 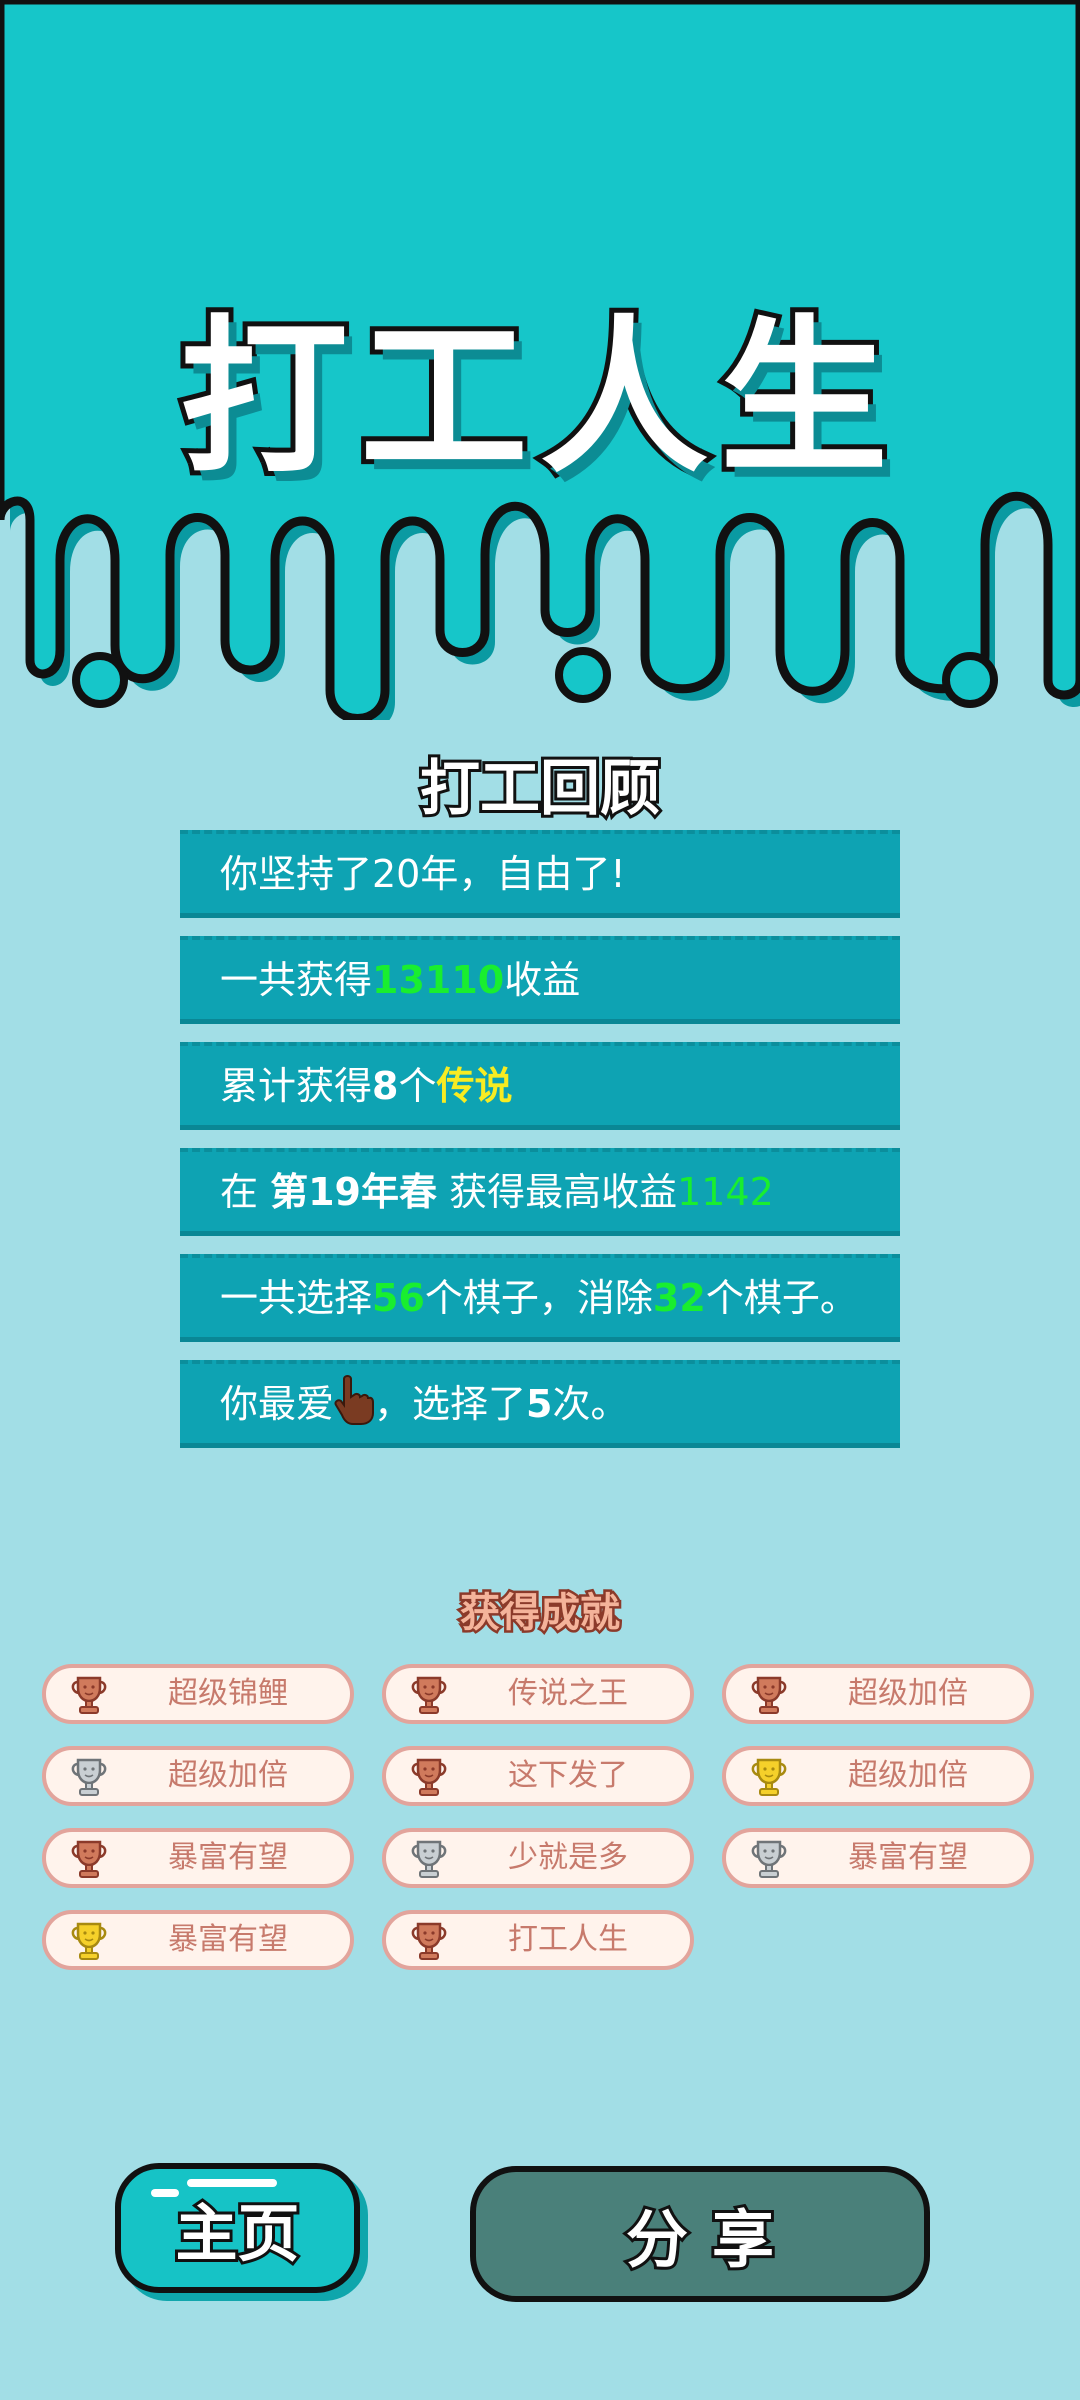 I want to click on achievement-badge: 这下发了, so click(x=538, y=1776).